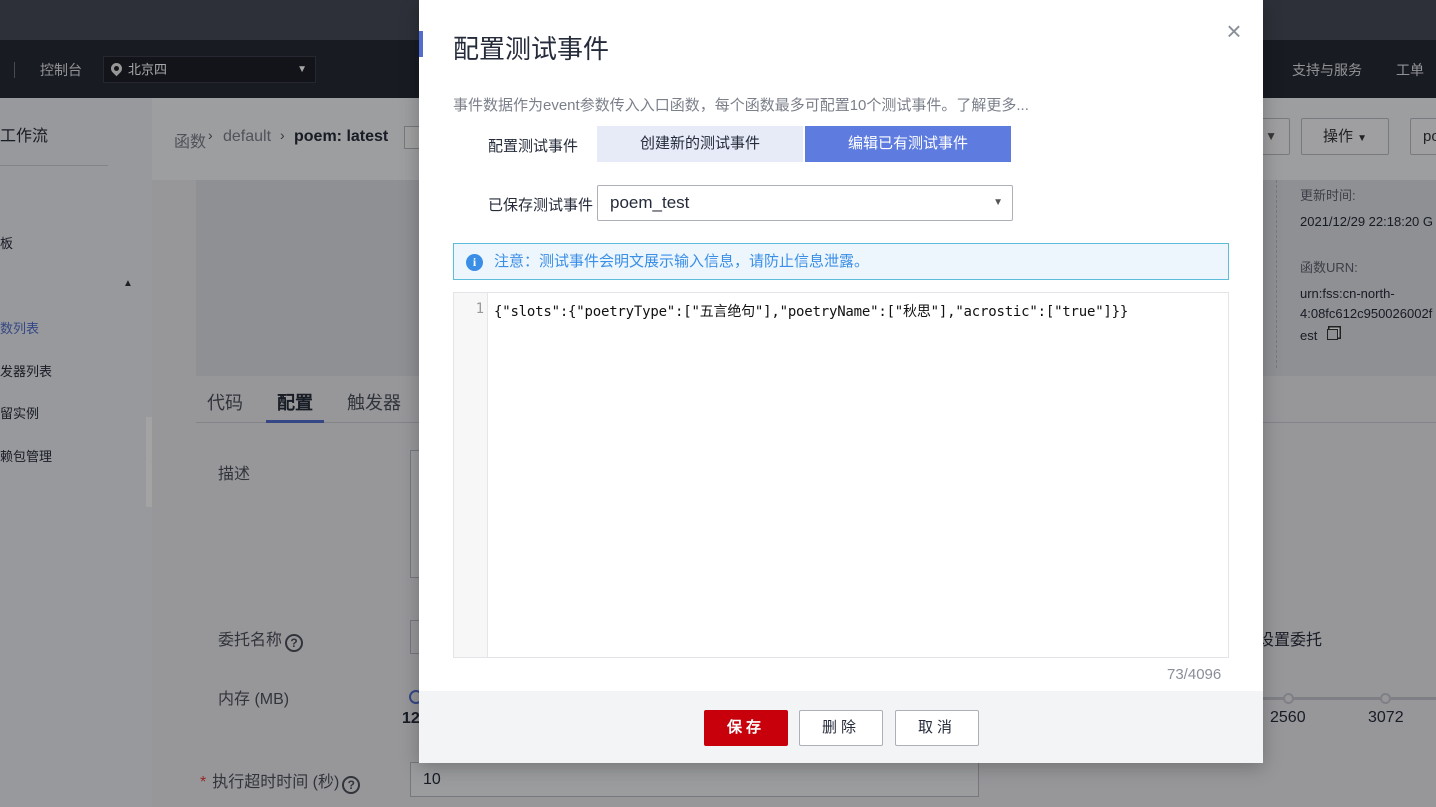 The height and width of the screenshot is (807, 1436). I want to click on line-number: 1, so click(479, 309).